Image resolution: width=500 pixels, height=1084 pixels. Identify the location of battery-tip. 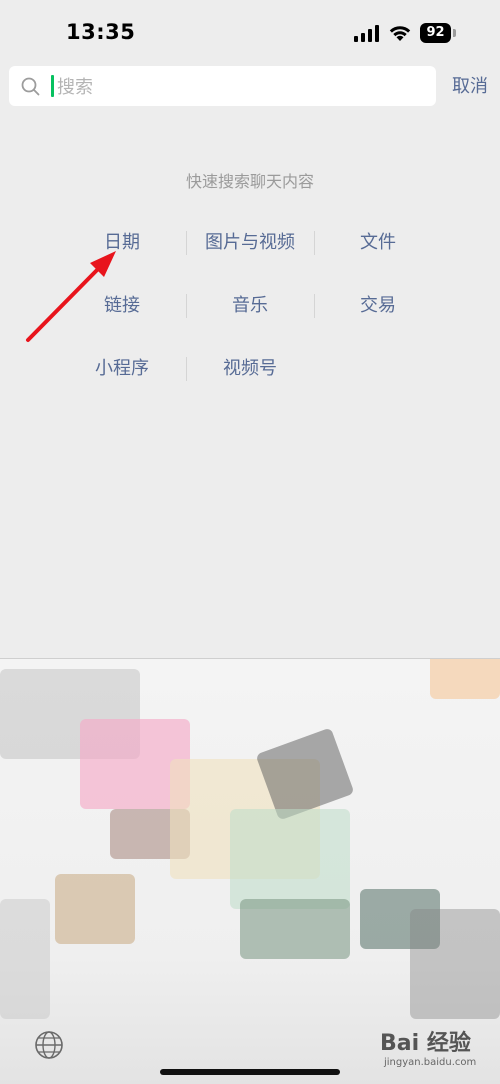
(454, 33).